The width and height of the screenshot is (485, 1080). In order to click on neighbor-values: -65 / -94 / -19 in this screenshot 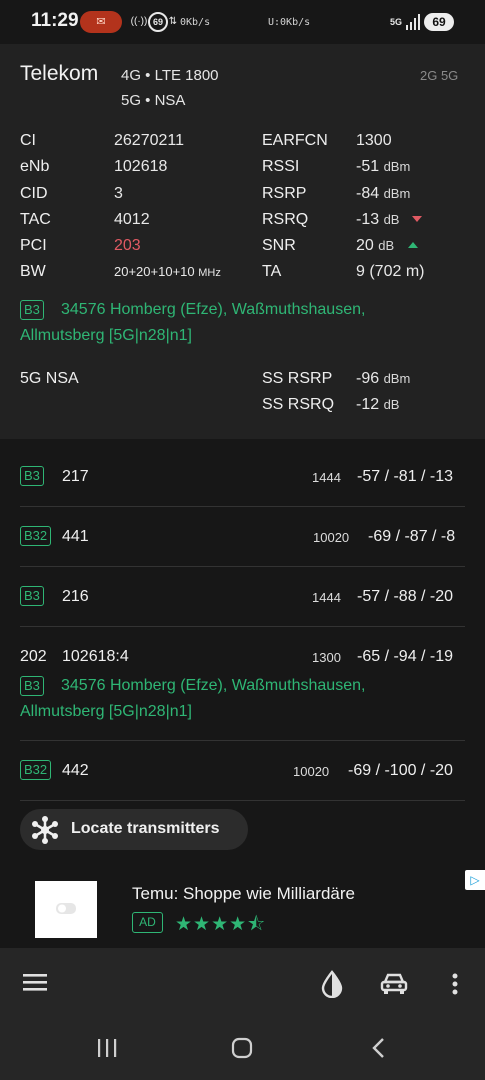, I will do `click(405, 656)`.